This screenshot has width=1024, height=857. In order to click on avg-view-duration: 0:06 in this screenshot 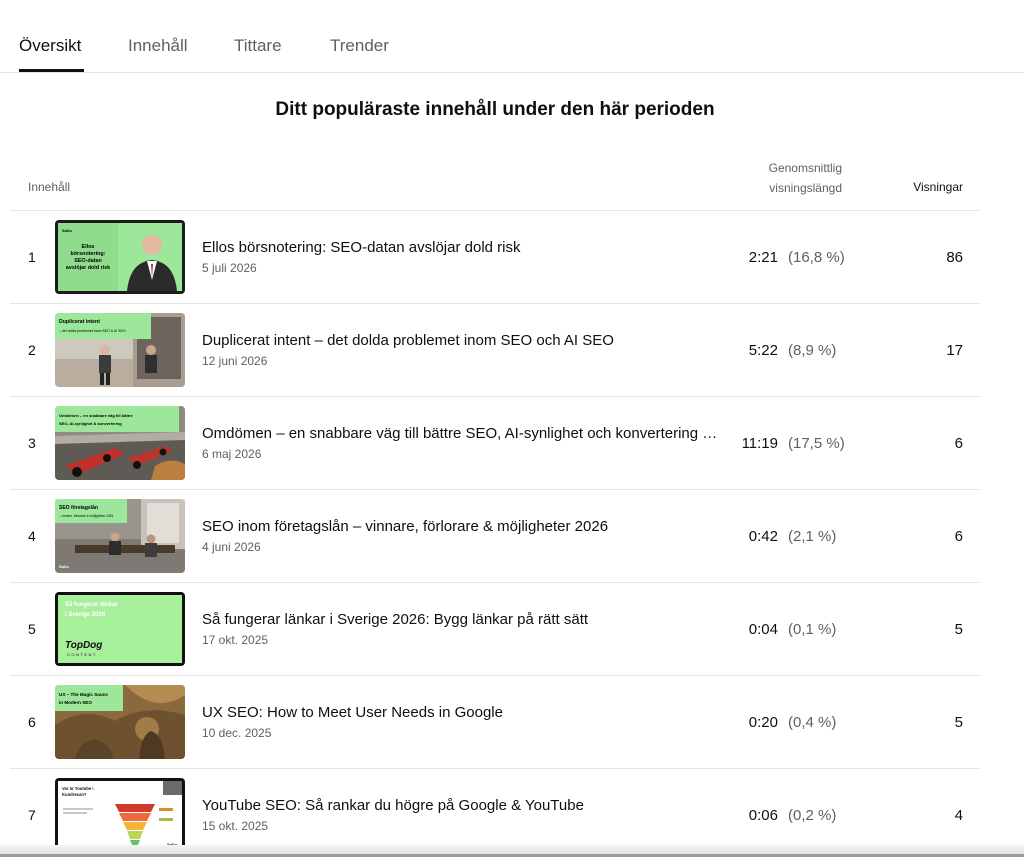, I will do `click(763, 815)`.